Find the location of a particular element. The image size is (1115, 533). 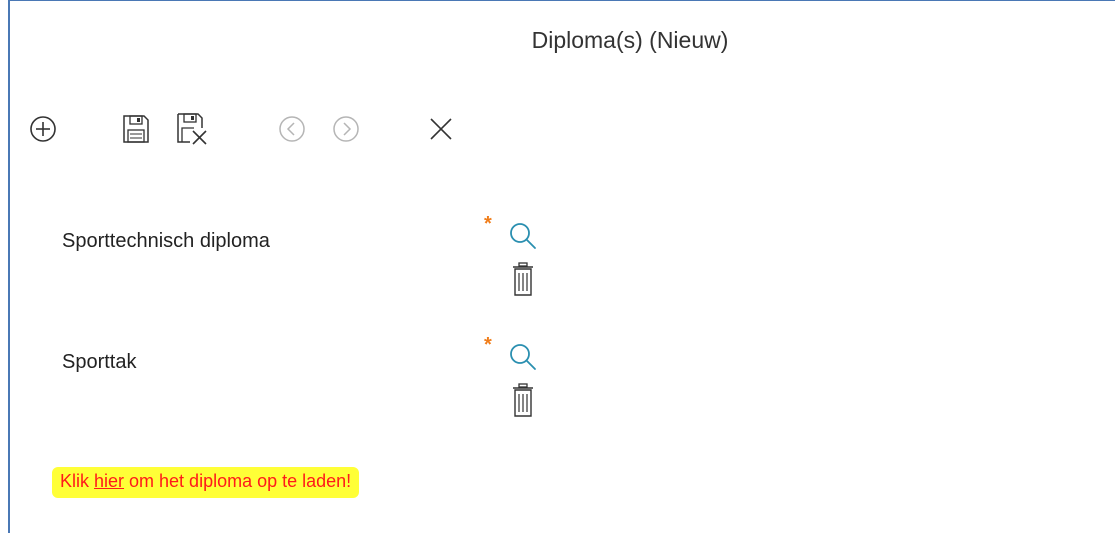

upload-prefix: Klik is located at coordinates (77, 481).